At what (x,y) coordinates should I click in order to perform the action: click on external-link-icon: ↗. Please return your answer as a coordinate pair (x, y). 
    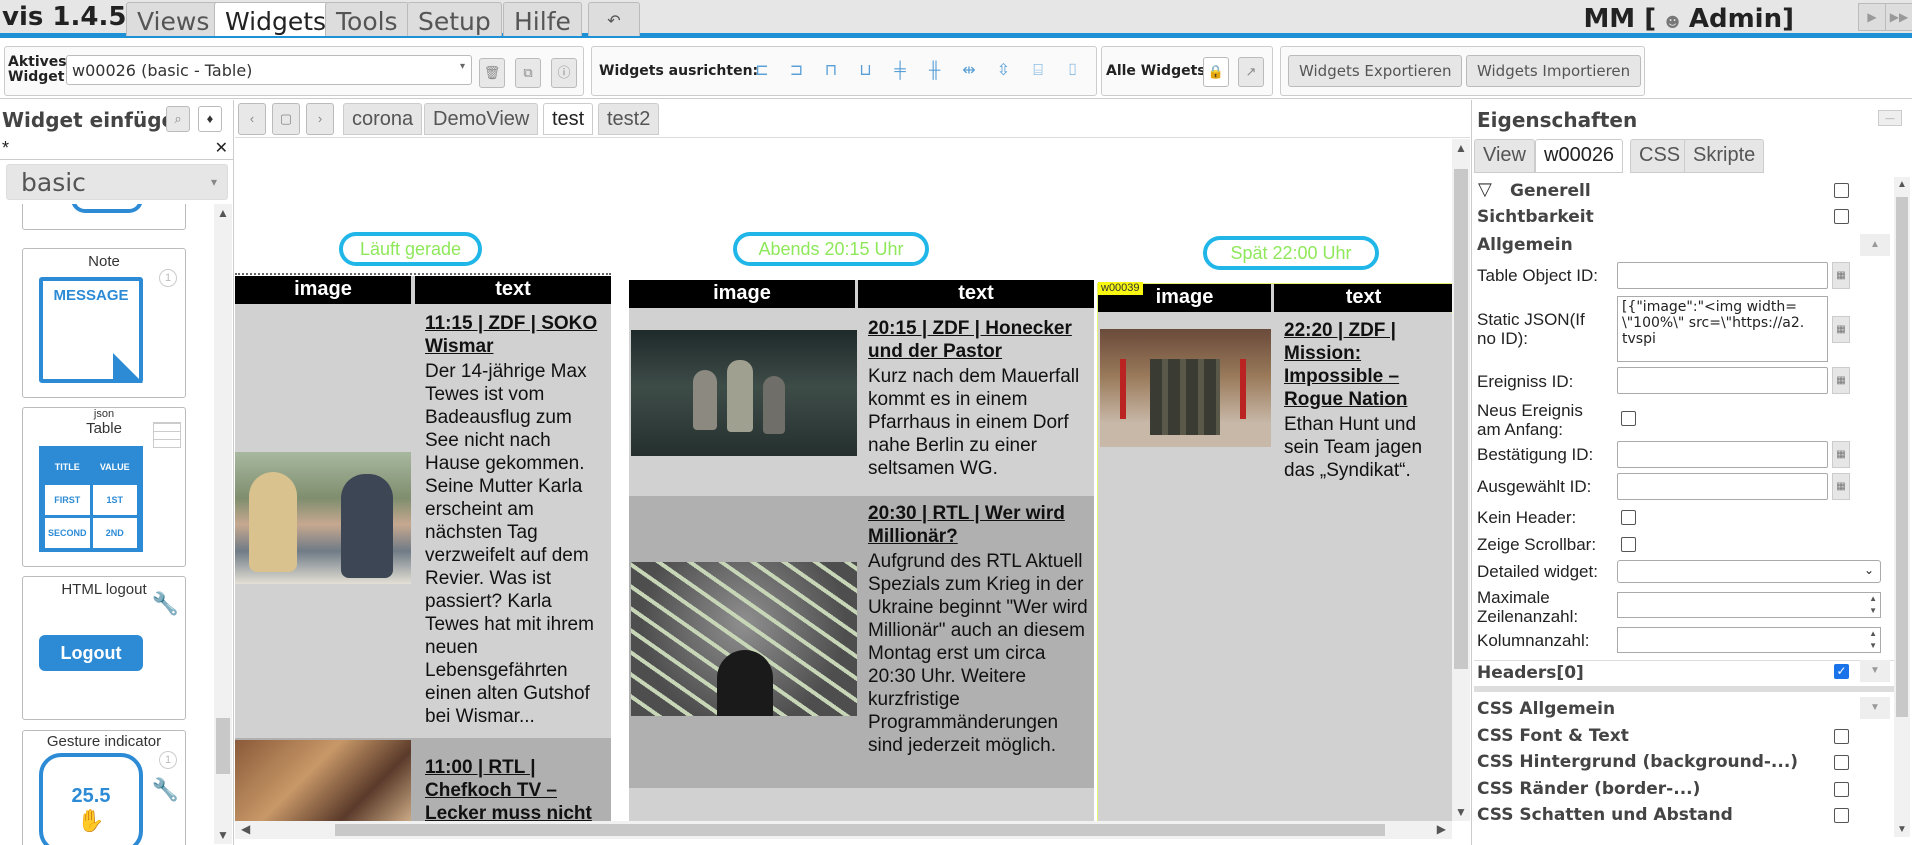
    Looking at the image, I should click on (1251, 72).